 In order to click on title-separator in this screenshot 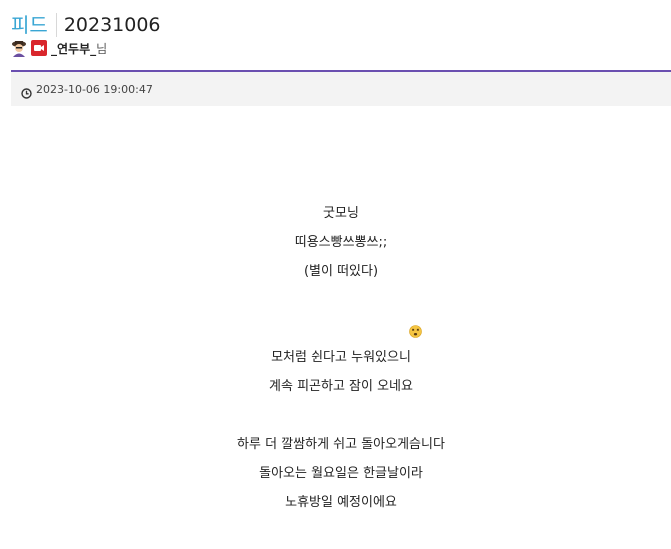, I will do `click(56, 25)`.